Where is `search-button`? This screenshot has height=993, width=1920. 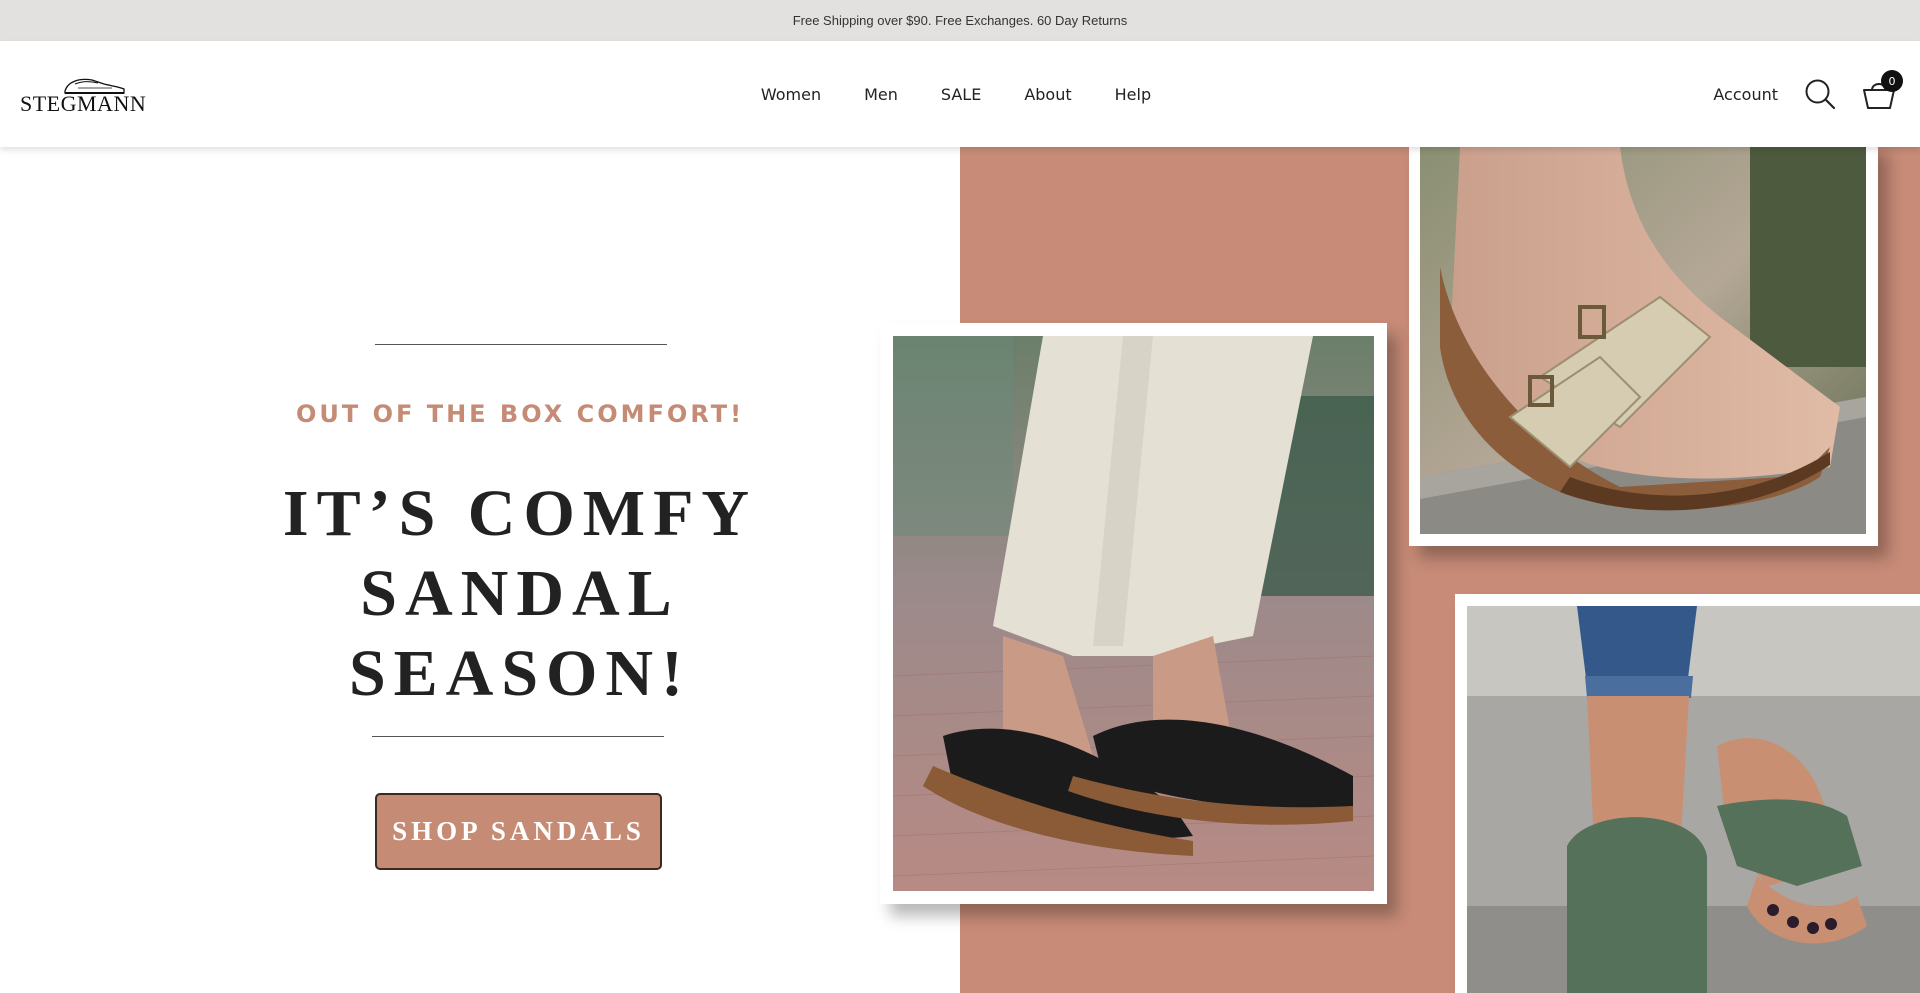
search-button is located at coordinates (1820, 94).